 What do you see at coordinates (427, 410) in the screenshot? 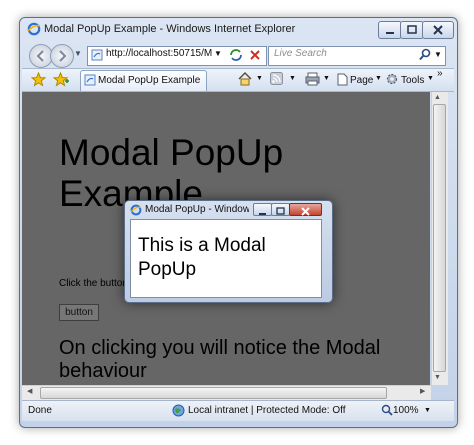
I see `zoom-dropdown-icon: ▼` at bounding box center [427, 410].